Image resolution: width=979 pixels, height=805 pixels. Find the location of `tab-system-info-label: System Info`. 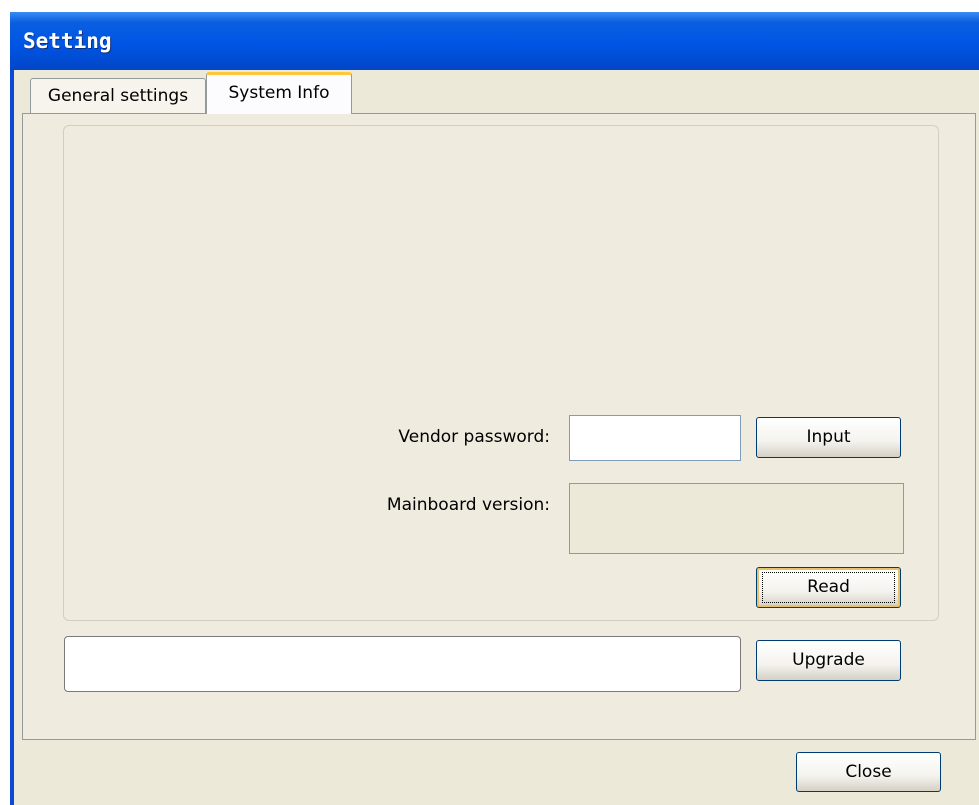

tab-system-info-label: System Info is located at coordinates (279, 93).